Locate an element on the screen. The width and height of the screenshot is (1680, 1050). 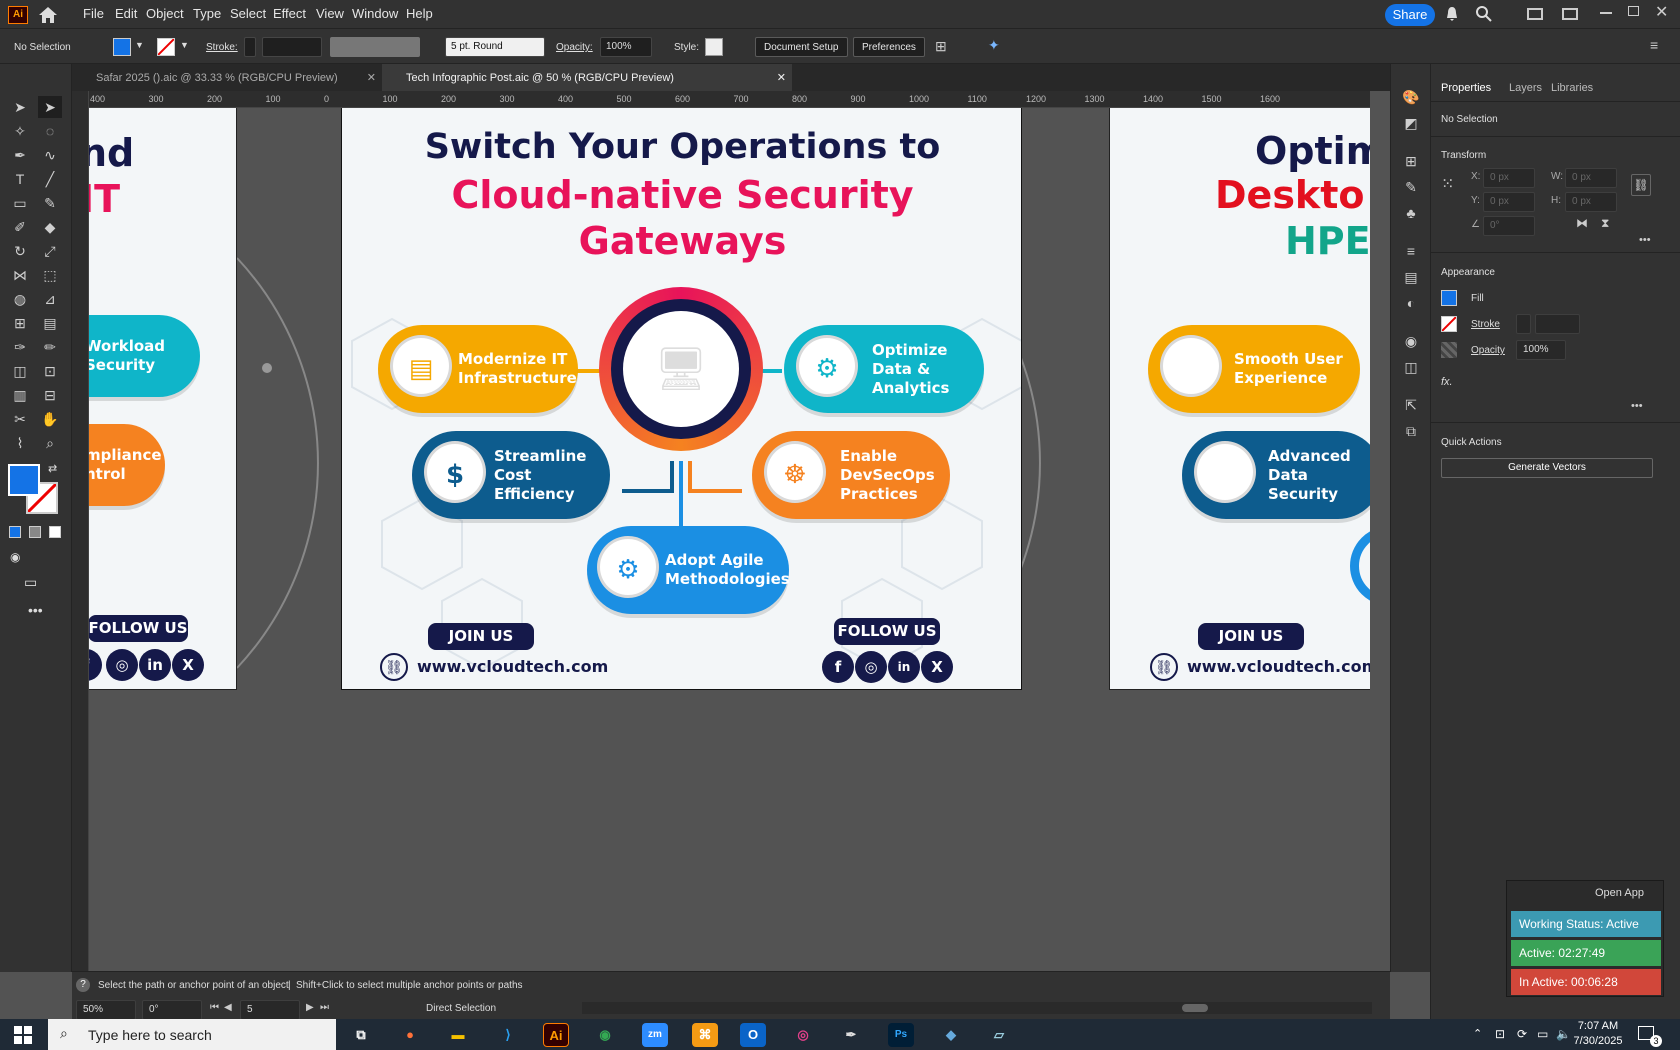
swatches-icon: ◩ is located at coordinates (1411, 123).